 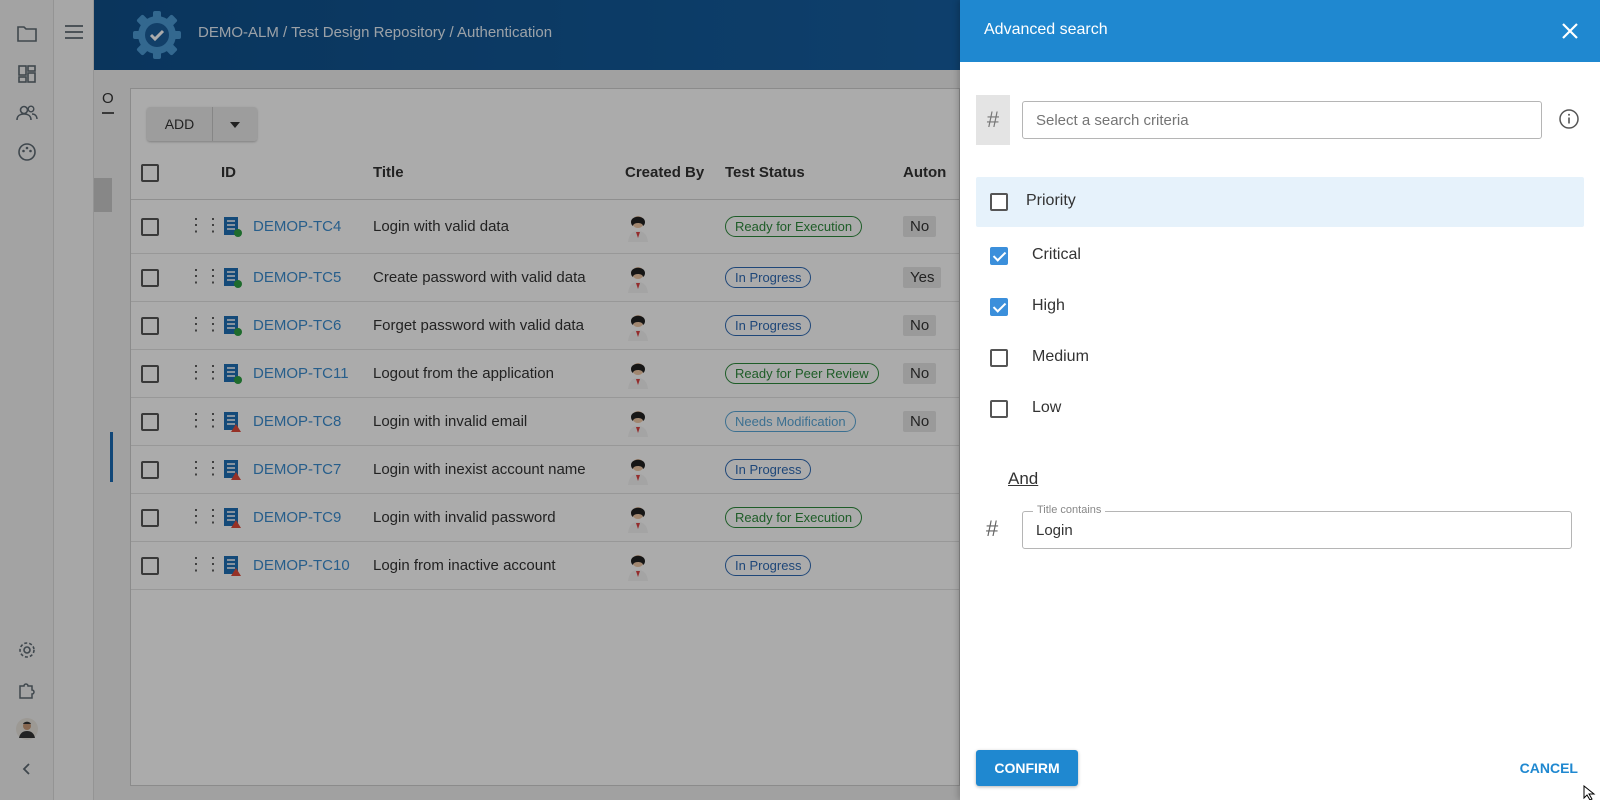 I want to click on priority-label: Priority, so click(x=1051, y=200).